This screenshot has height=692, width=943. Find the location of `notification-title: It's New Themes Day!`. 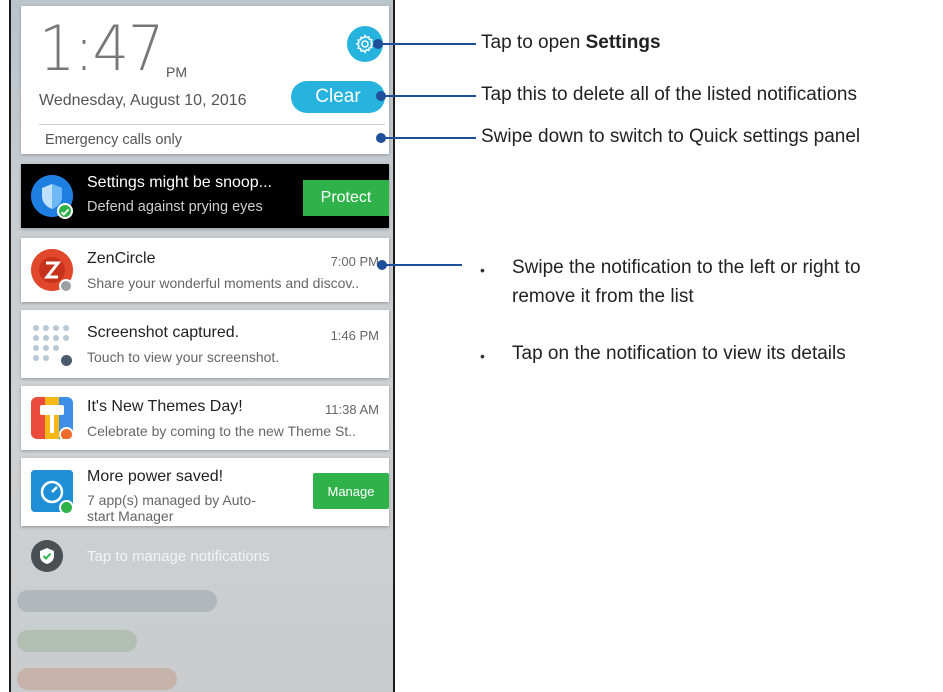

notification-title: It's New Themes Day! is located at coordinates (165, 406).